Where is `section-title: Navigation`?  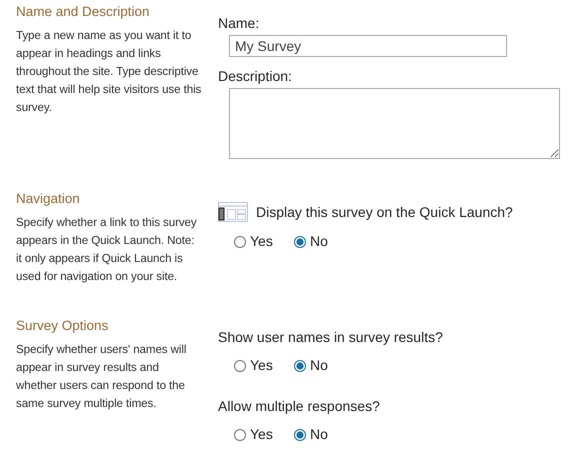
section-title: Navigation is located at coordinates (48, 199).